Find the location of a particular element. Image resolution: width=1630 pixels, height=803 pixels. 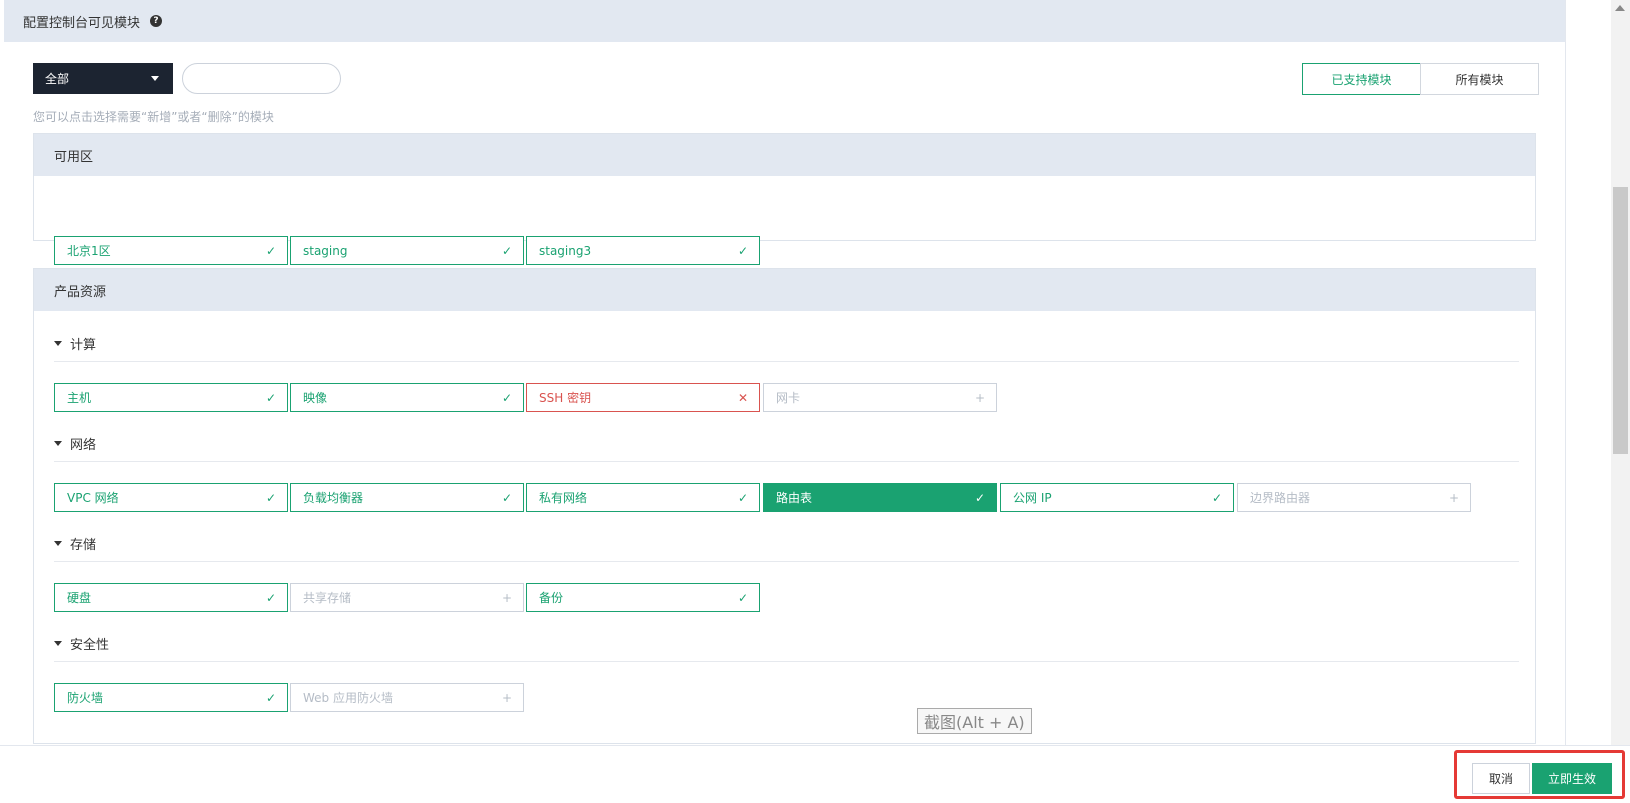

group-title-storage: 存储 is located at coordinates (75, 543).